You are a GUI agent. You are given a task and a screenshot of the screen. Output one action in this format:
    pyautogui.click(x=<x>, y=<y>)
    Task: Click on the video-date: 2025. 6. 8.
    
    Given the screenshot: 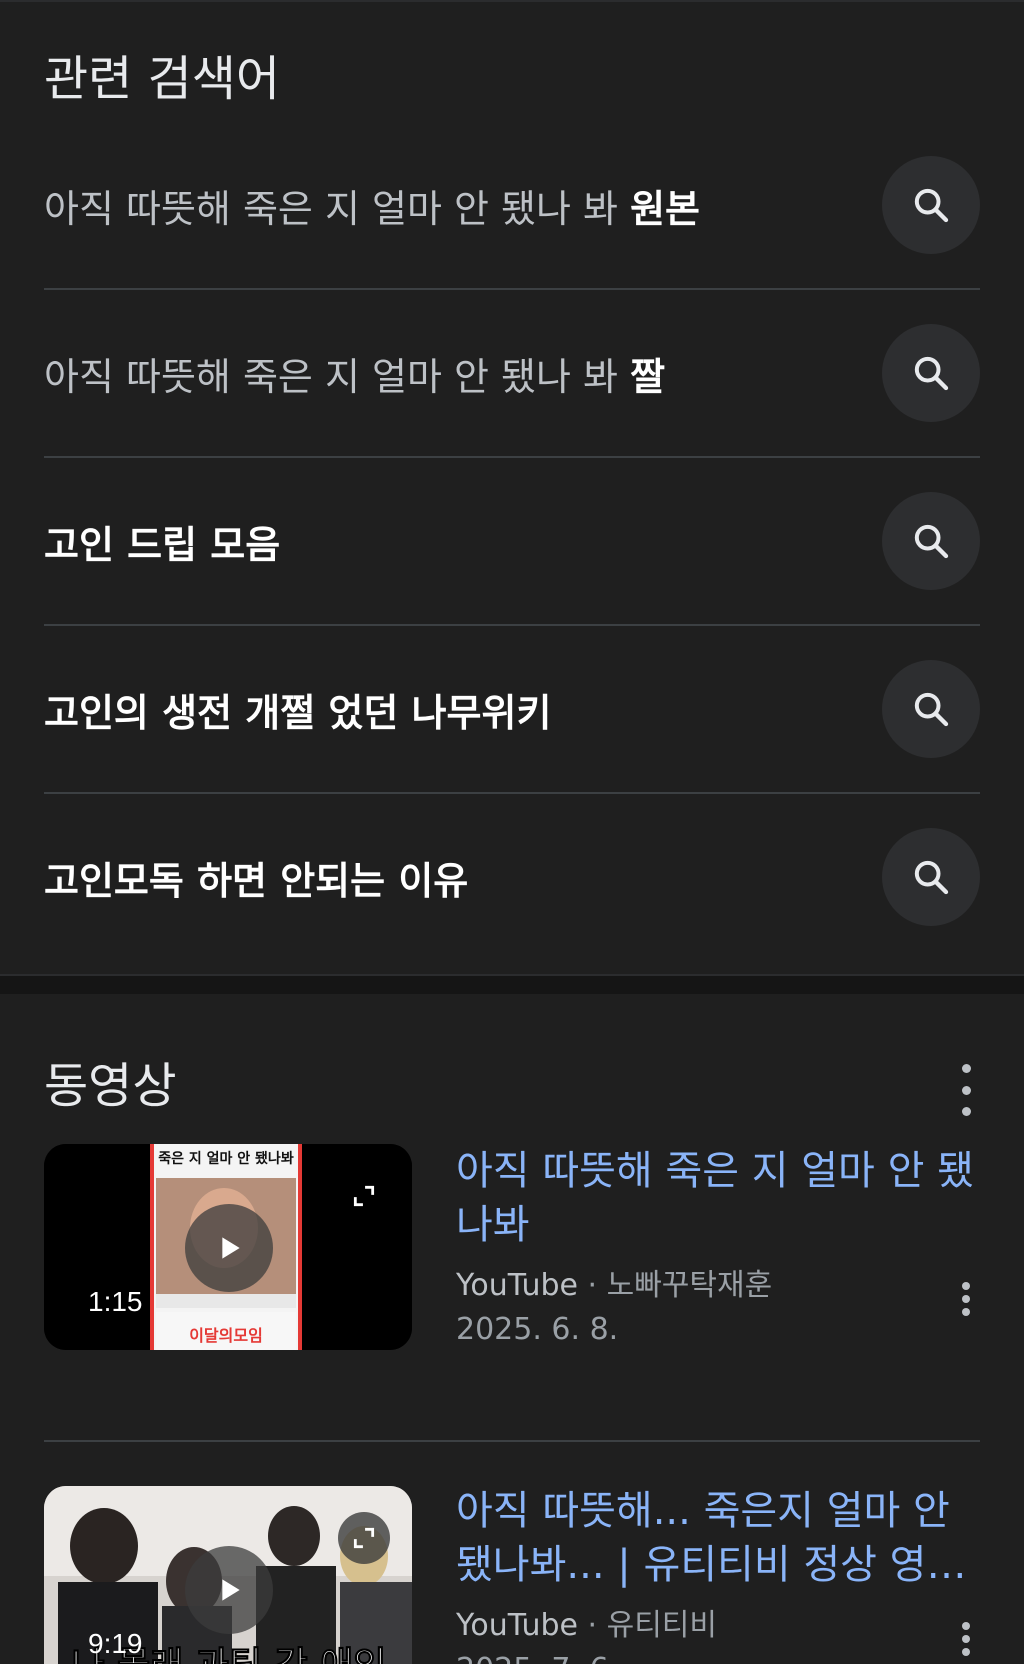 What is the action you would take?
    pyautogui.click(x=537, y=1329)
    